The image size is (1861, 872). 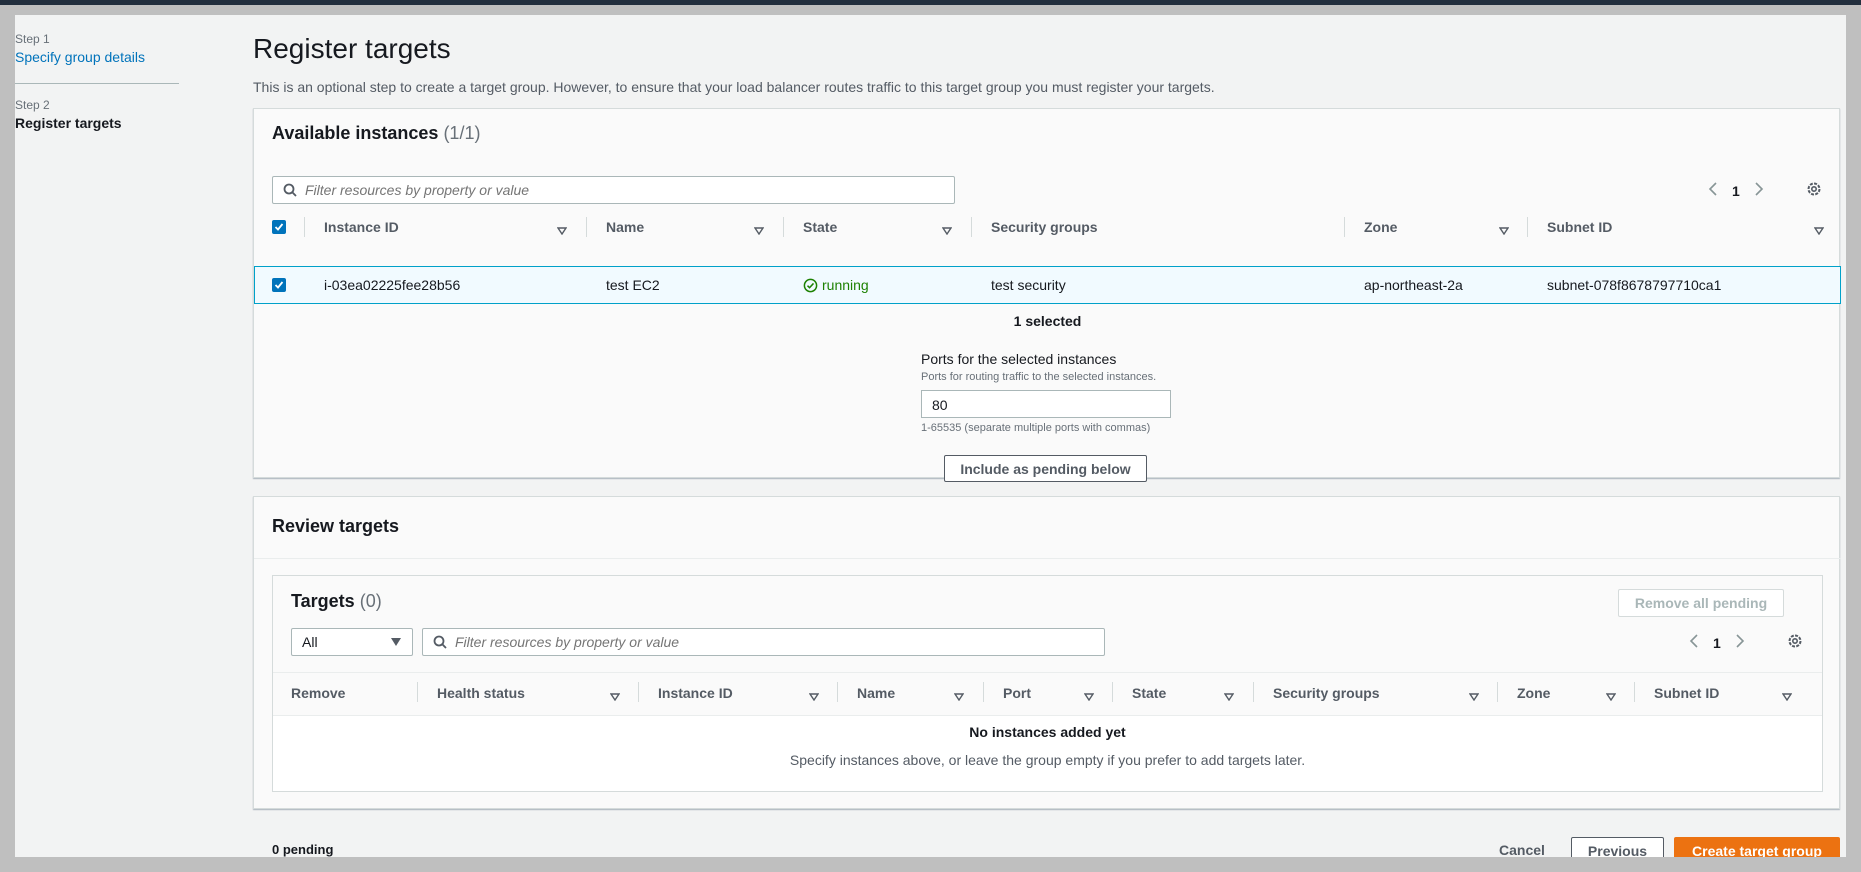 What do you see at coordinates (1522, 849) in the screenshot?
I see `cancel-button: Cancel` at bounding box center [1522, 849].